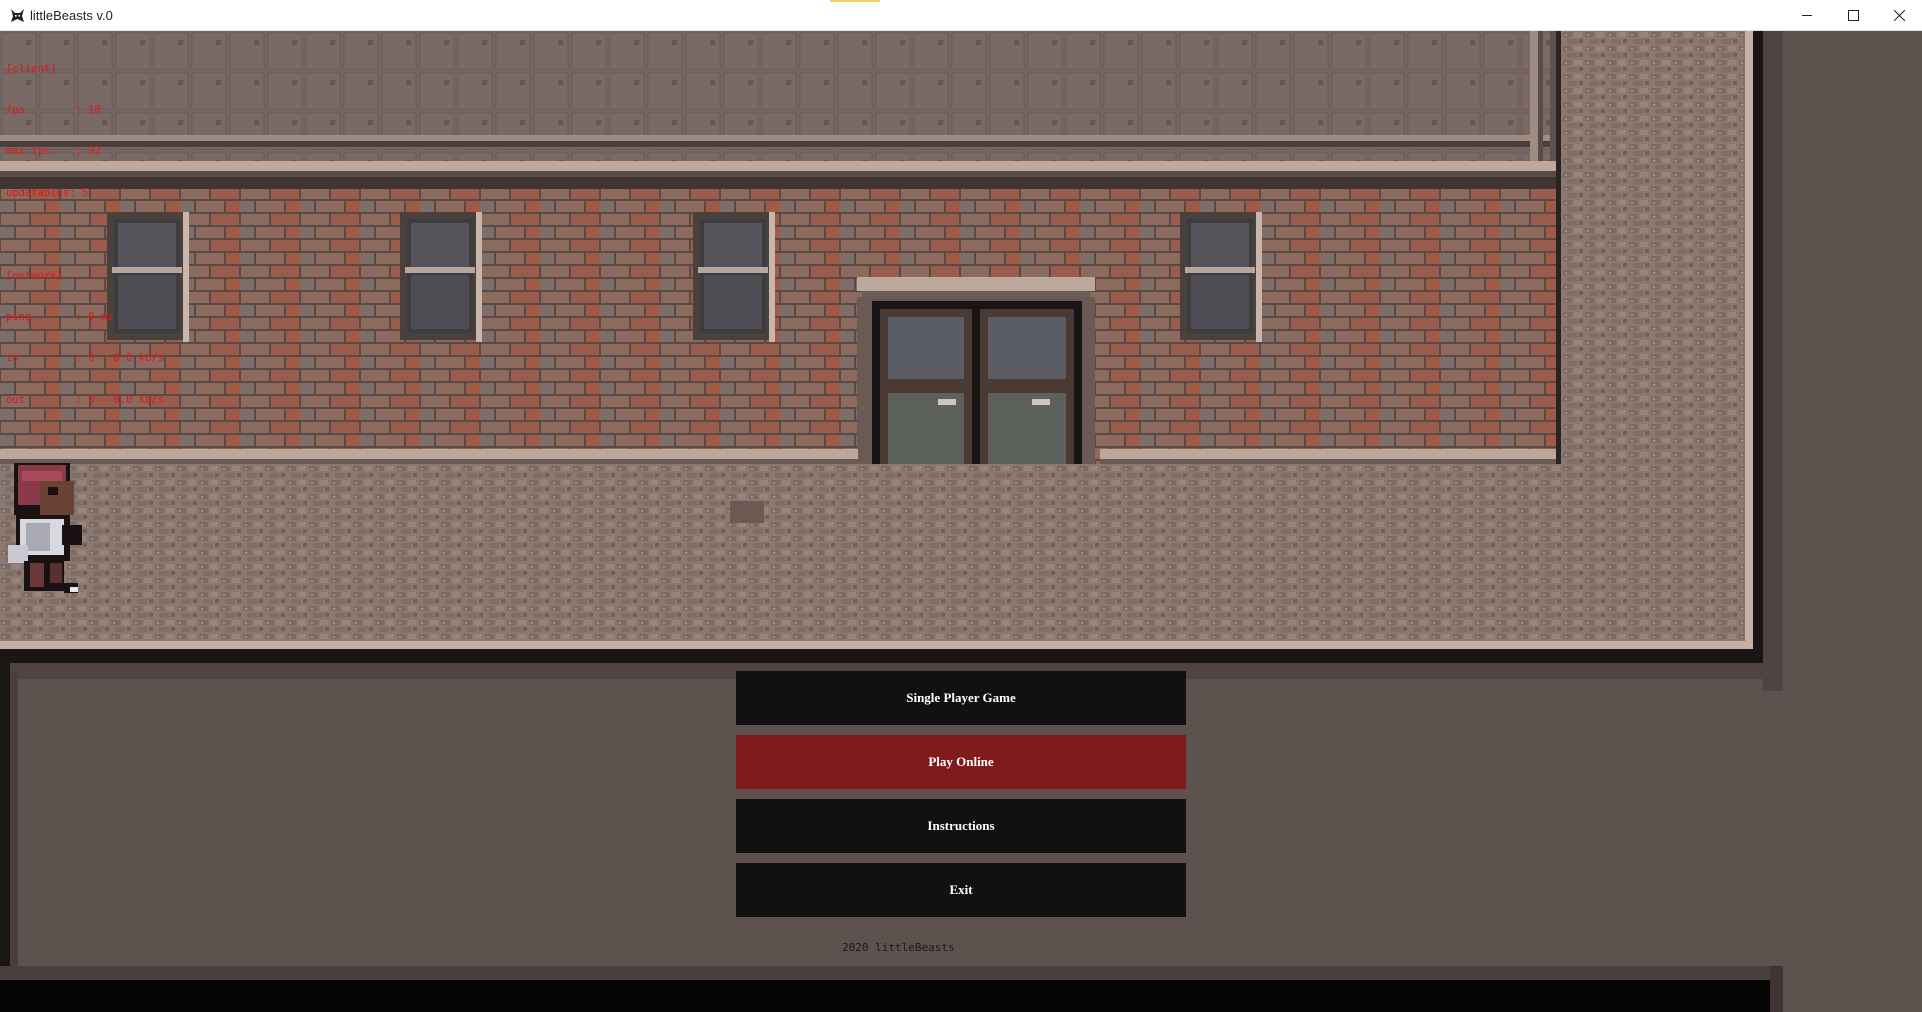  I want to click on maximize-icon, so click(1853, 15).